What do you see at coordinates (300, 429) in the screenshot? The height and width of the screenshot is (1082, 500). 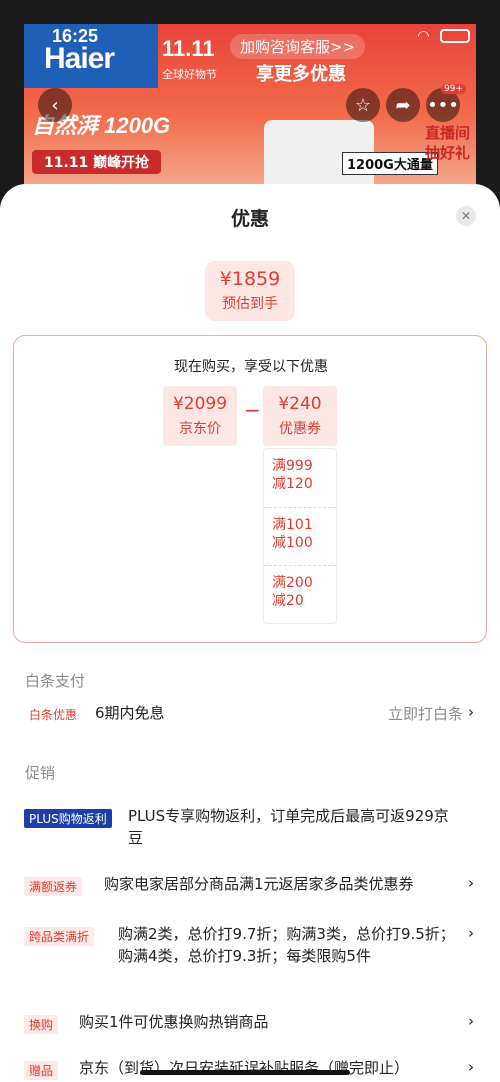 I see `coupon-label: 优惠券` at bounding box center [300, 429].